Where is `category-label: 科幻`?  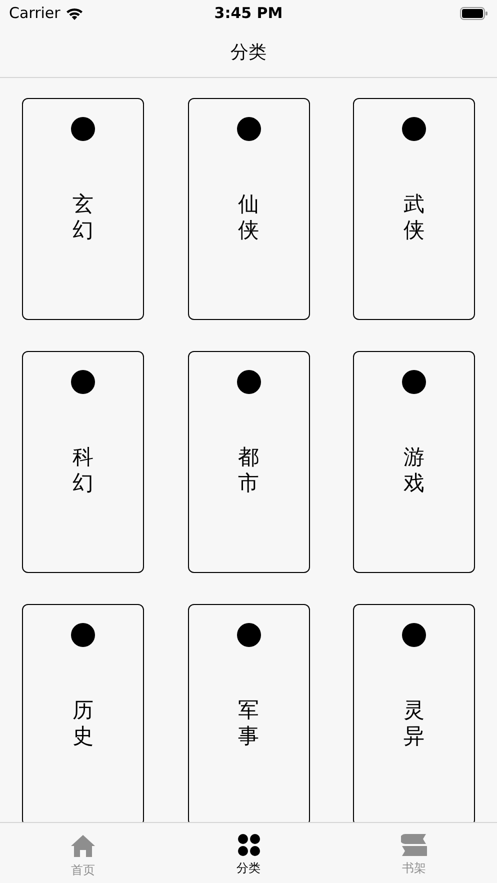
category-label: 科幻 is located at coordinates (83, 470).